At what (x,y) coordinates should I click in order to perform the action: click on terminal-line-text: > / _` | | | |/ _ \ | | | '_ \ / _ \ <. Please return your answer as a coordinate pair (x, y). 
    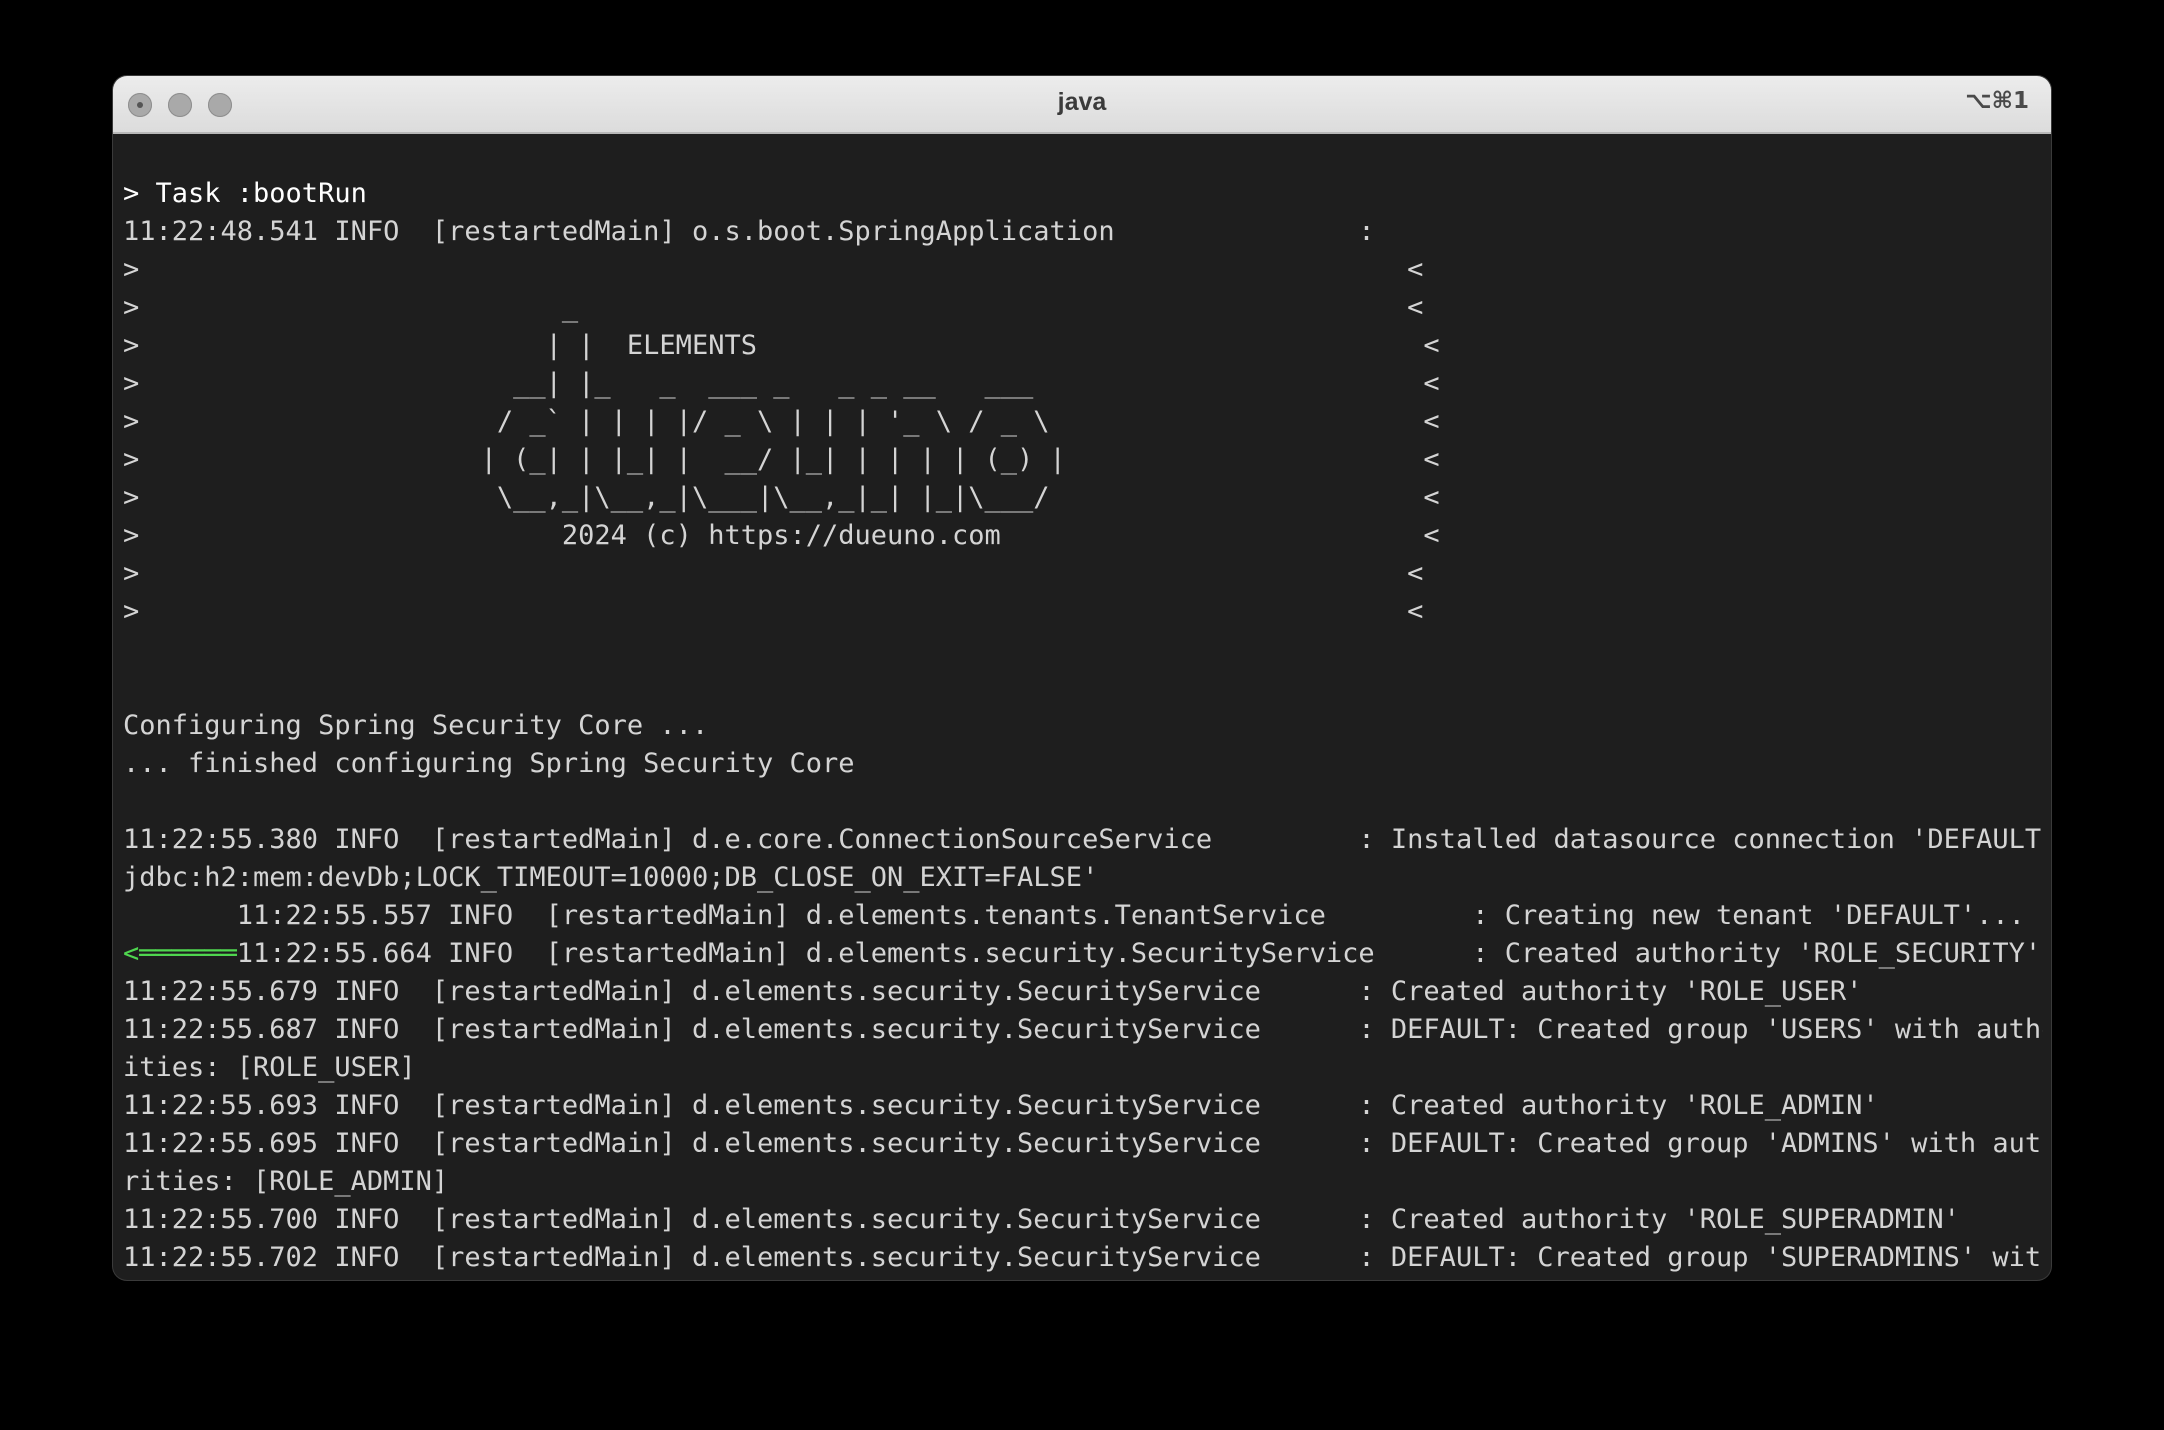
    Looking at the image, I should click on (781, 421).